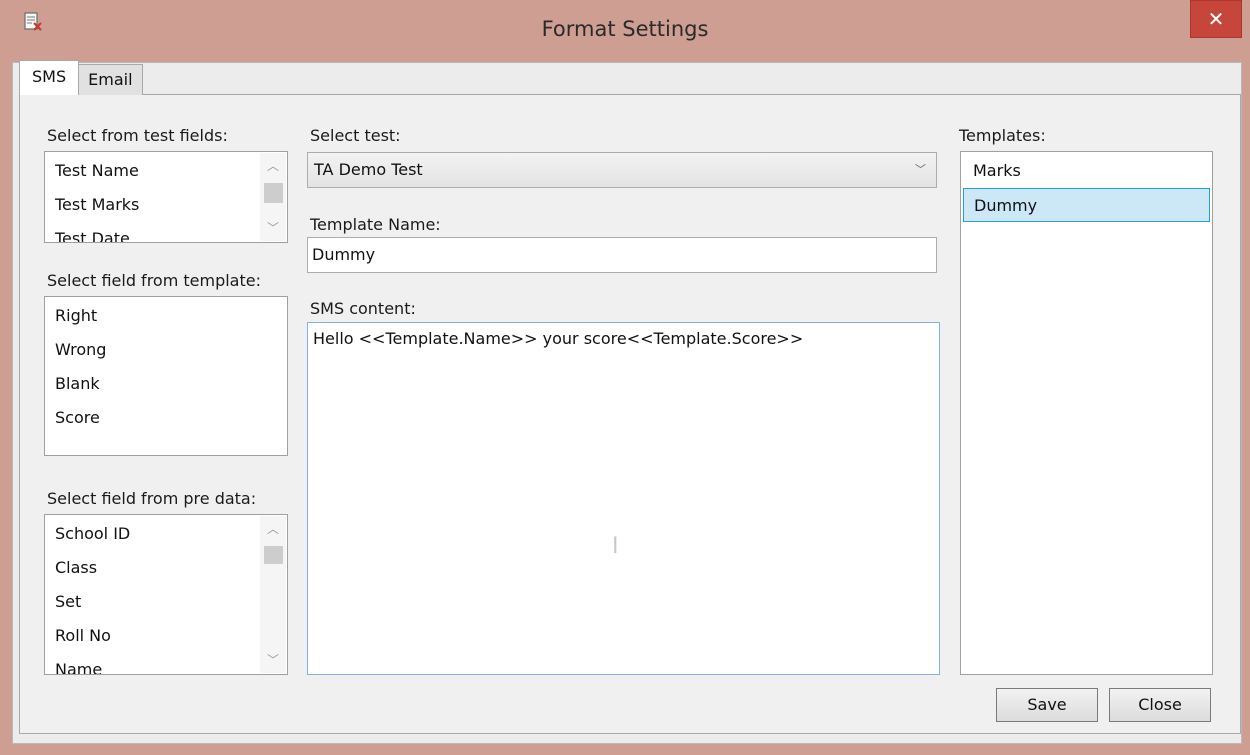 The height and width of the screenshot is (755, 1250). Describe the element at coordinates (166, 663) in the screenshot. I see `list-item: Name` at that location.